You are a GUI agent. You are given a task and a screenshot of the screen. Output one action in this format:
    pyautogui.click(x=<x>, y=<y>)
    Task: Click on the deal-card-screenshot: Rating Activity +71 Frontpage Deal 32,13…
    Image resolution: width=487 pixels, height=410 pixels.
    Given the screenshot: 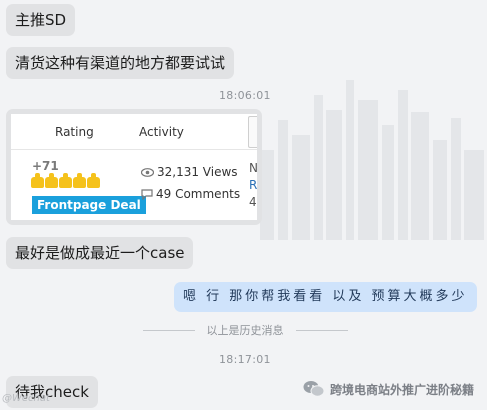 What is the action you would take?
    pyautogui.click(x=134, y=167)
    